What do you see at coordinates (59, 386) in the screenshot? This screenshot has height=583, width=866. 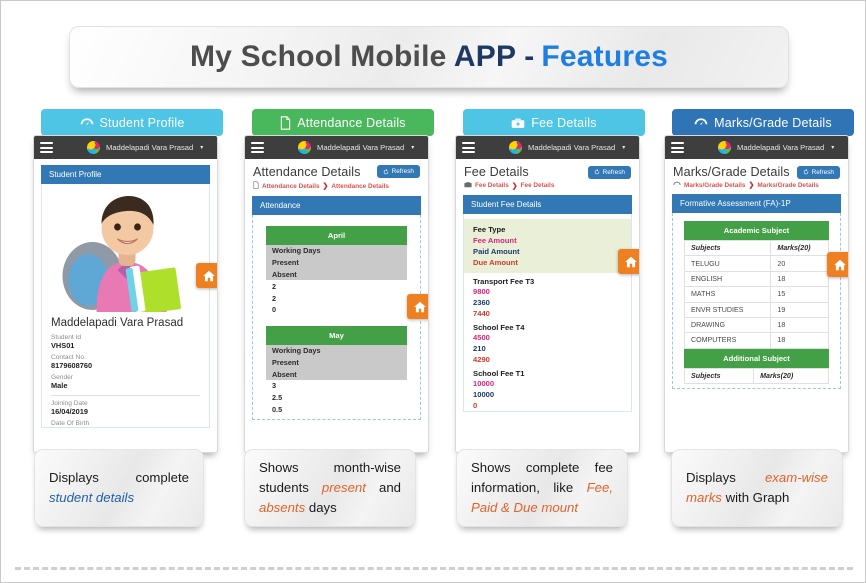 I see `field-value-gender: Male` at bounding box center [59, 386].